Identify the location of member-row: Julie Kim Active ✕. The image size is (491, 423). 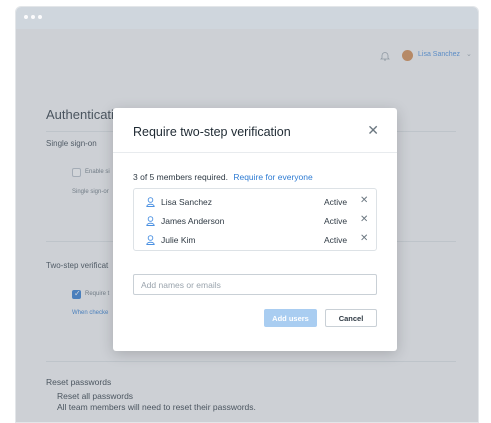
(255, 241).